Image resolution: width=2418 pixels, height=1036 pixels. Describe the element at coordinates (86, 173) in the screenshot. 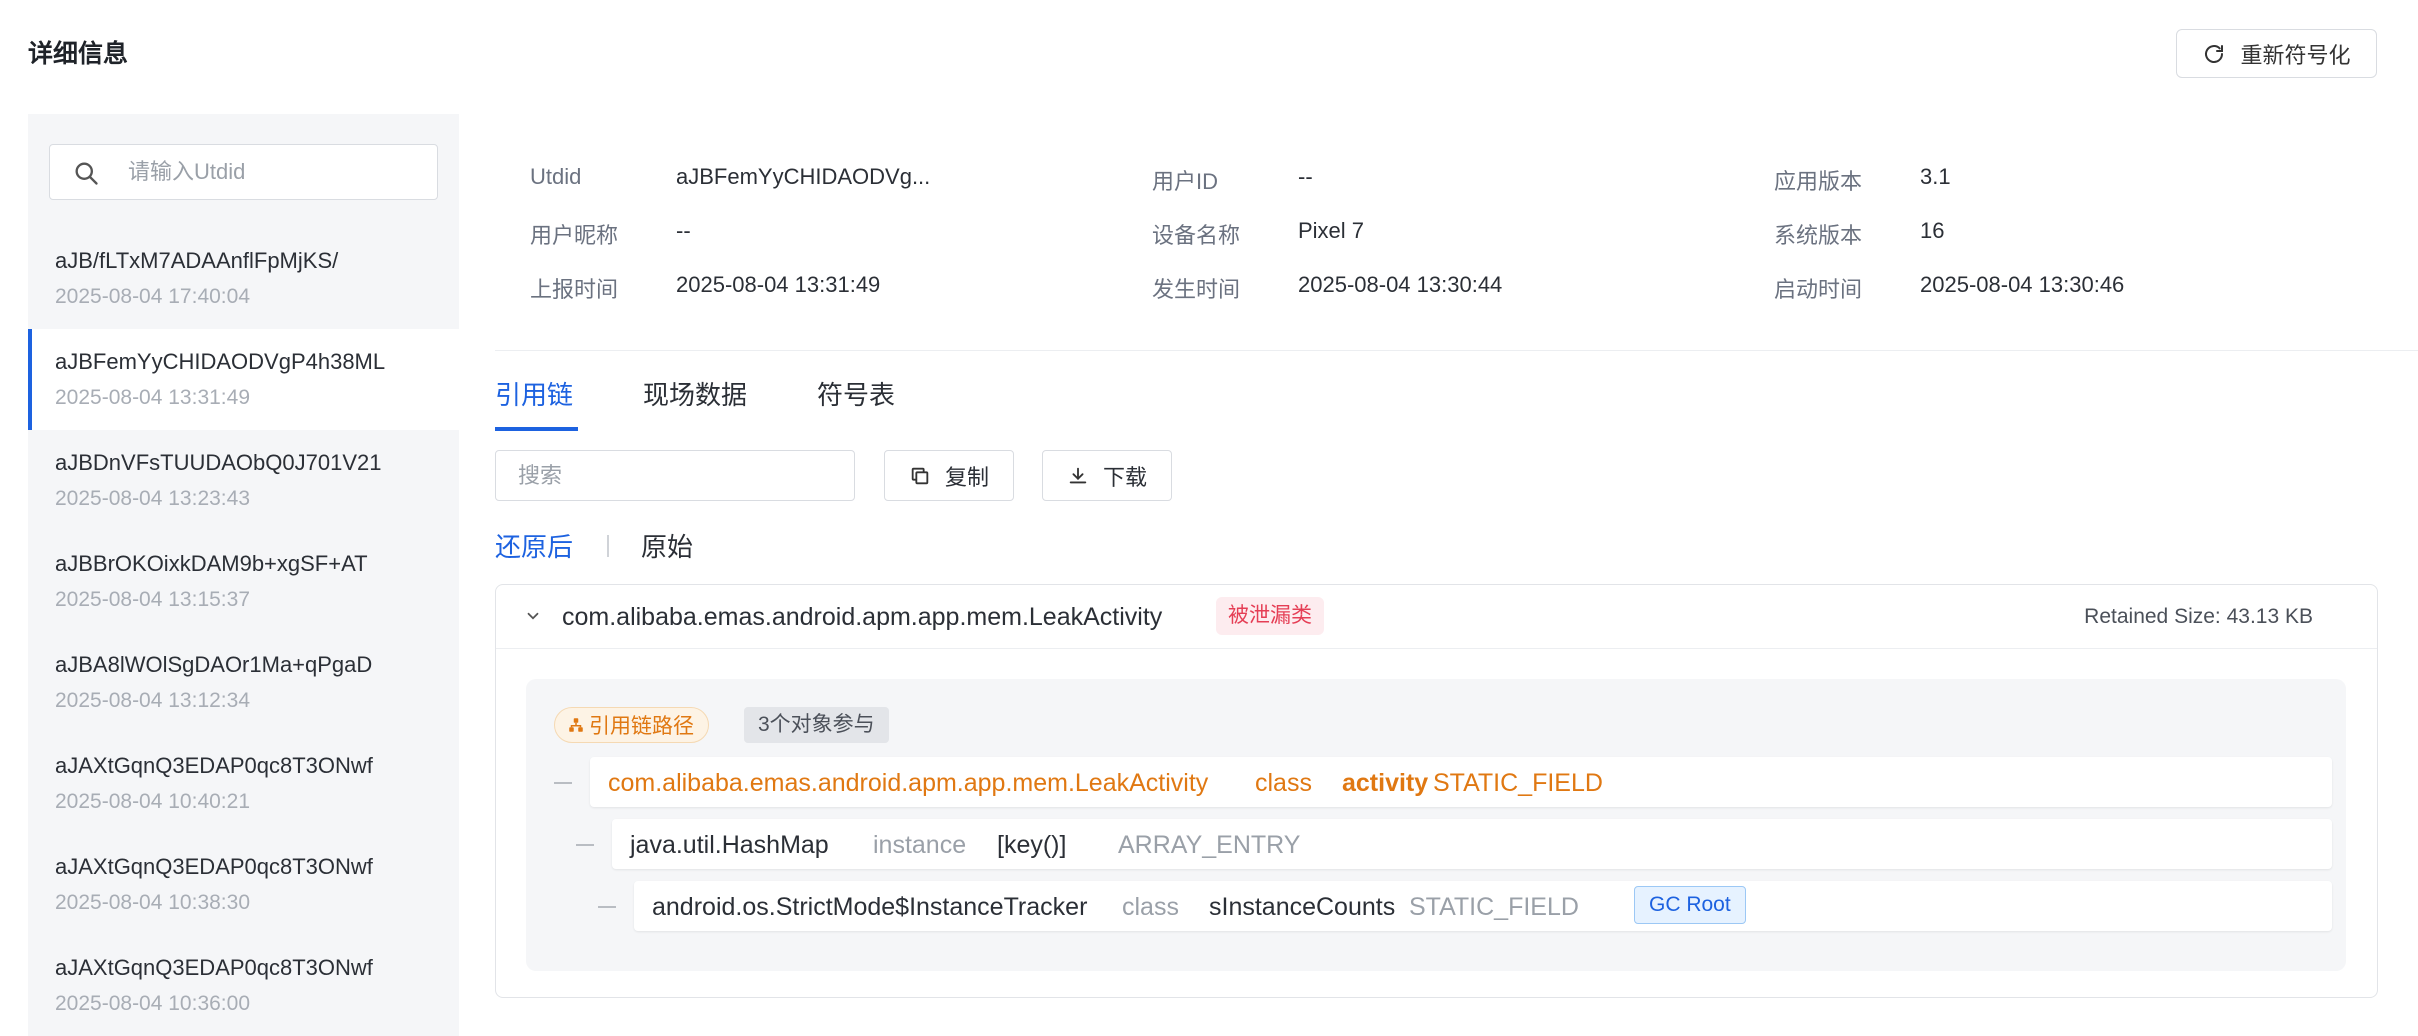

I see `search-icon` at that location.